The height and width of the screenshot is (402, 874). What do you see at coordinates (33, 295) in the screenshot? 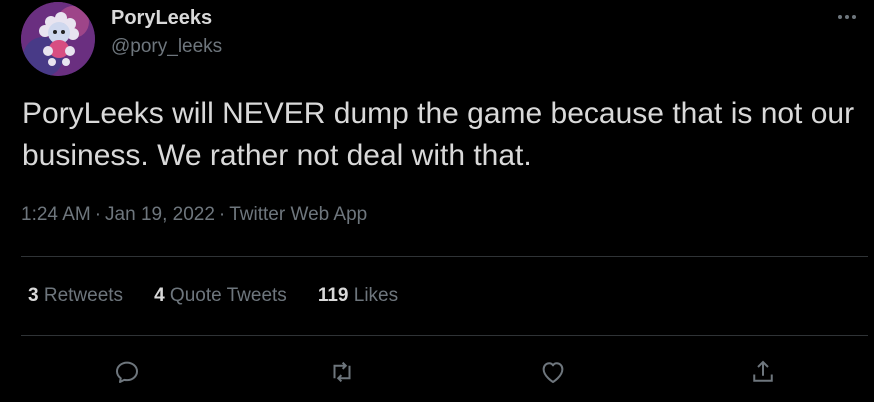
I see `retweets-count: 3` at bounding box center [33, 295].